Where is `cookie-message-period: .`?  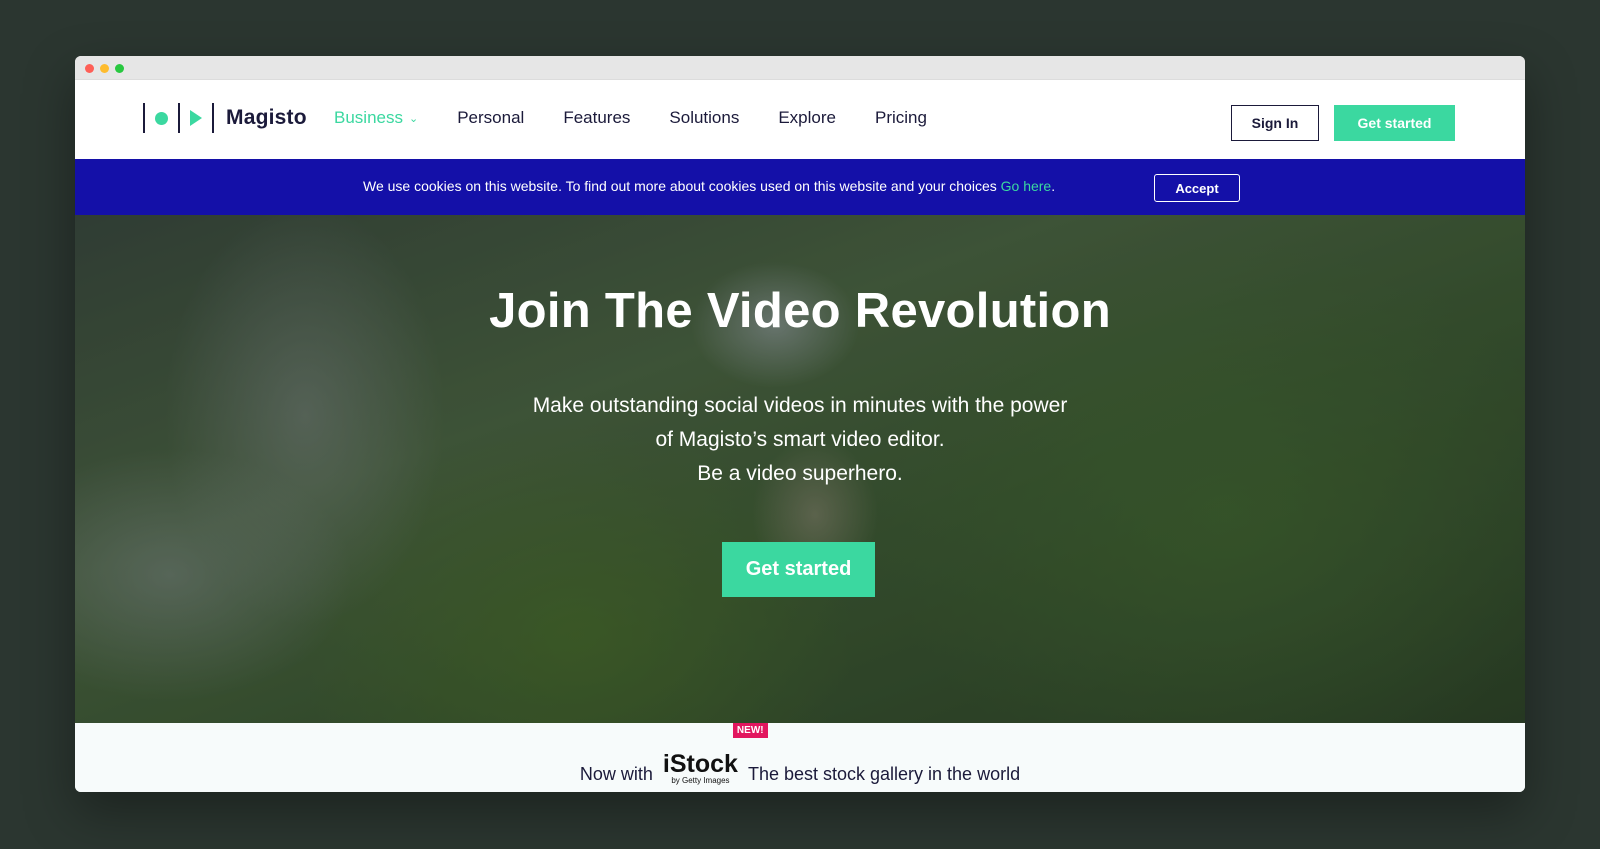
cookie-message-period: . is located at coordinates (1053, 186).